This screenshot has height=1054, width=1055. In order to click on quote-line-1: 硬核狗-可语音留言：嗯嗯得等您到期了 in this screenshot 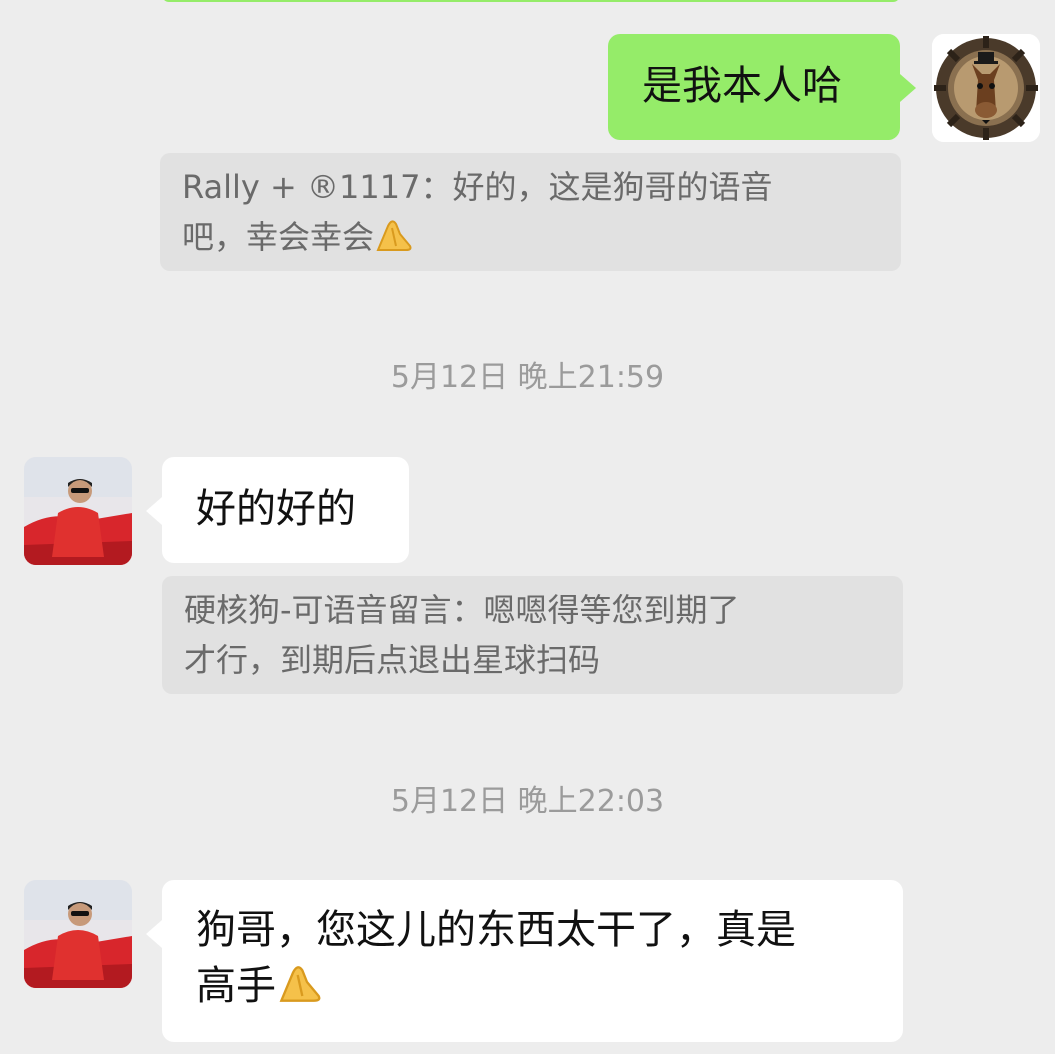, I will do `click(462, 610)`.